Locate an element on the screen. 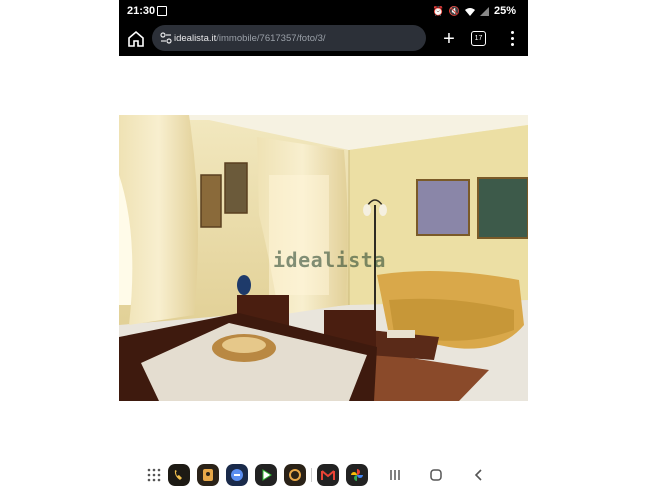  more-menu-icon is located at coordinates (512, 39).